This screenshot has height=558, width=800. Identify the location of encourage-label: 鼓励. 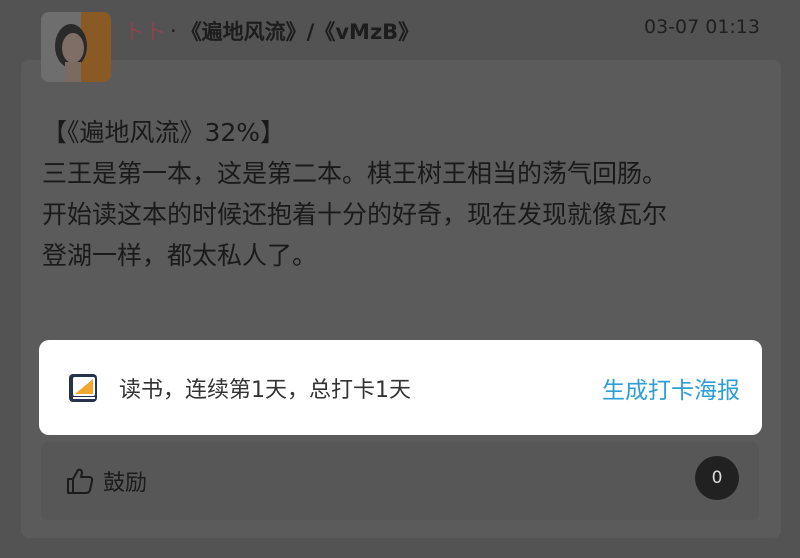
(125, 483).